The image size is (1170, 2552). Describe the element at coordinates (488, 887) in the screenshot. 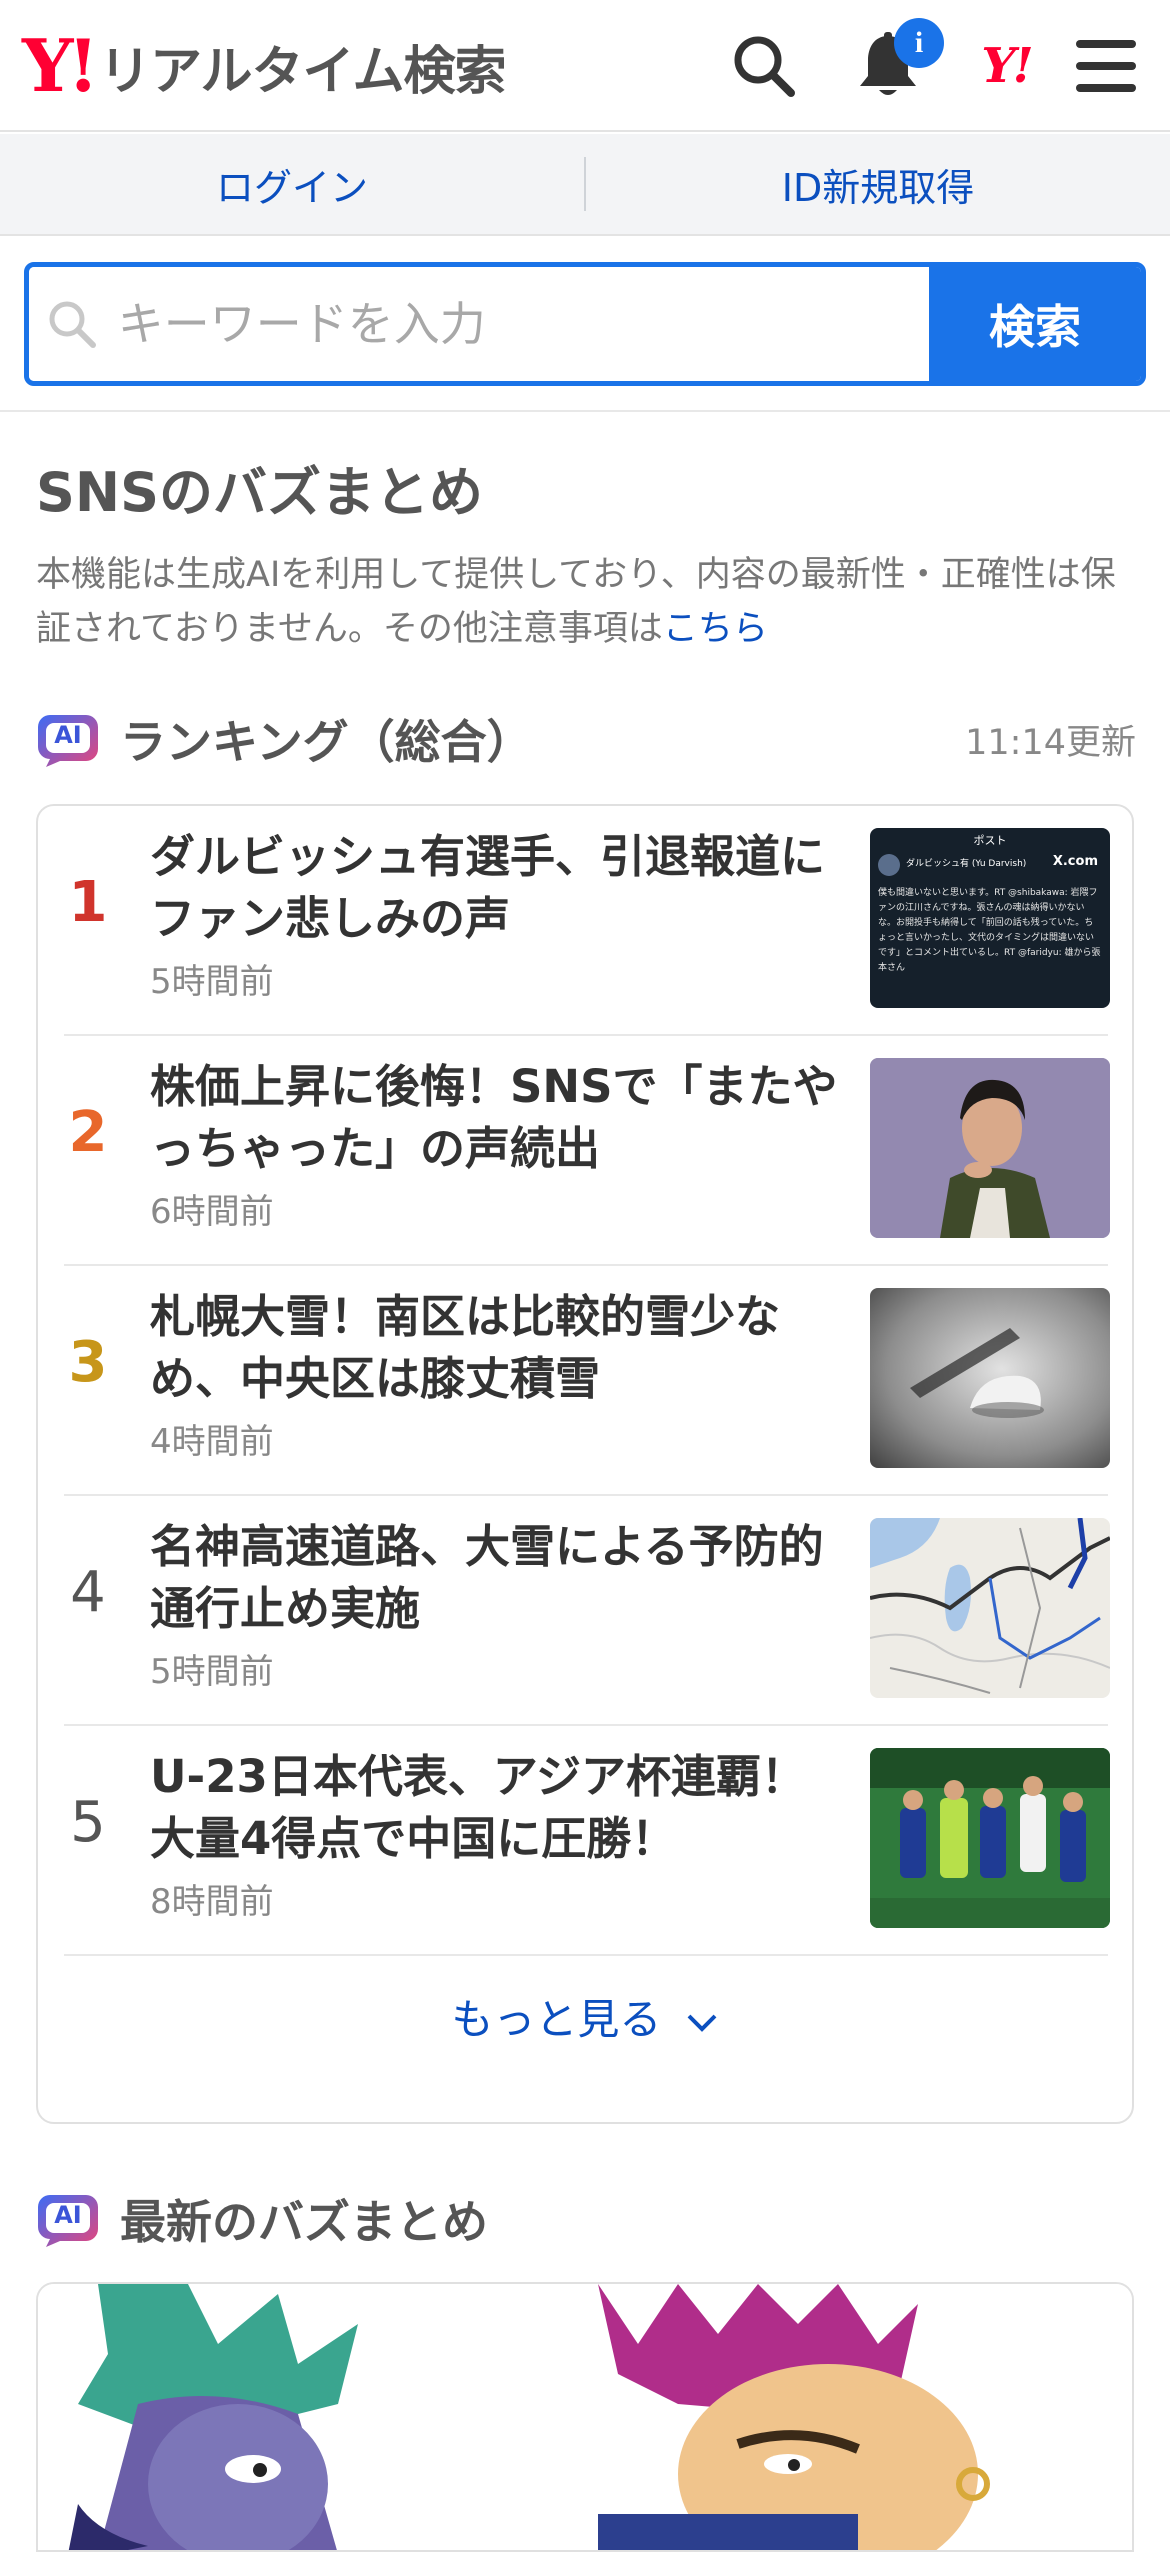

I see `rank-title: ダルビッシュ有選手、引退報道にファン悲しみの声` at that location.